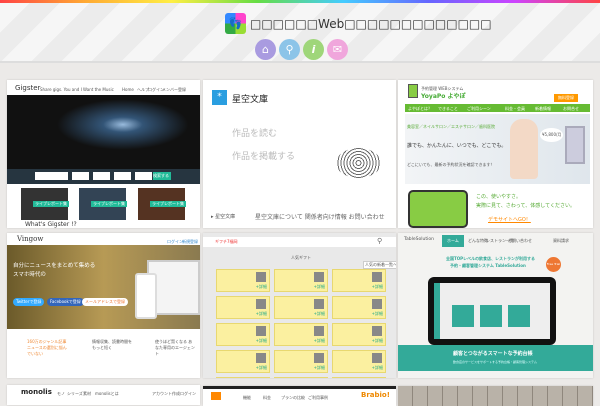  What do you see at coordinates (28, 88) in the screenshot?
I see `gigster-brand: Gigster` at bounding box center [28, 88].